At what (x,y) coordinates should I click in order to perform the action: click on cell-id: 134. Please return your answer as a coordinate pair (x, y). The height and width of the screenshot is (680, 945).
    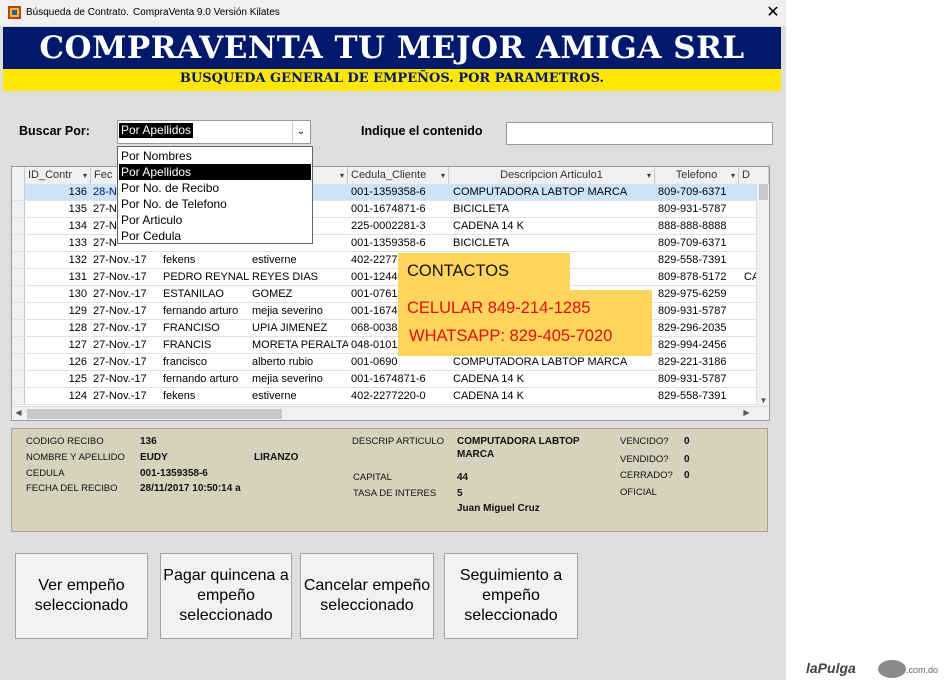
    Looking at the image, I should click on (57, 226).